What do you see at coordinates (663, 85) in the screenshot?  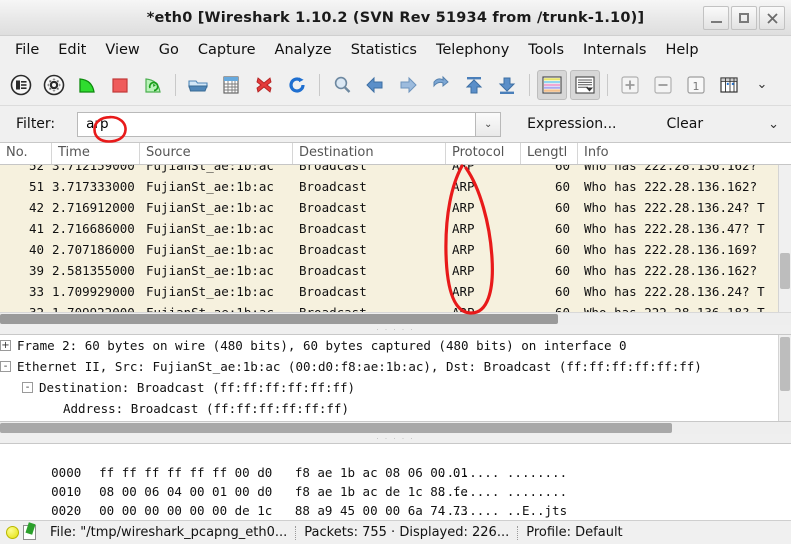 I see `zoom-out-button` at bounding box center [663, 85].